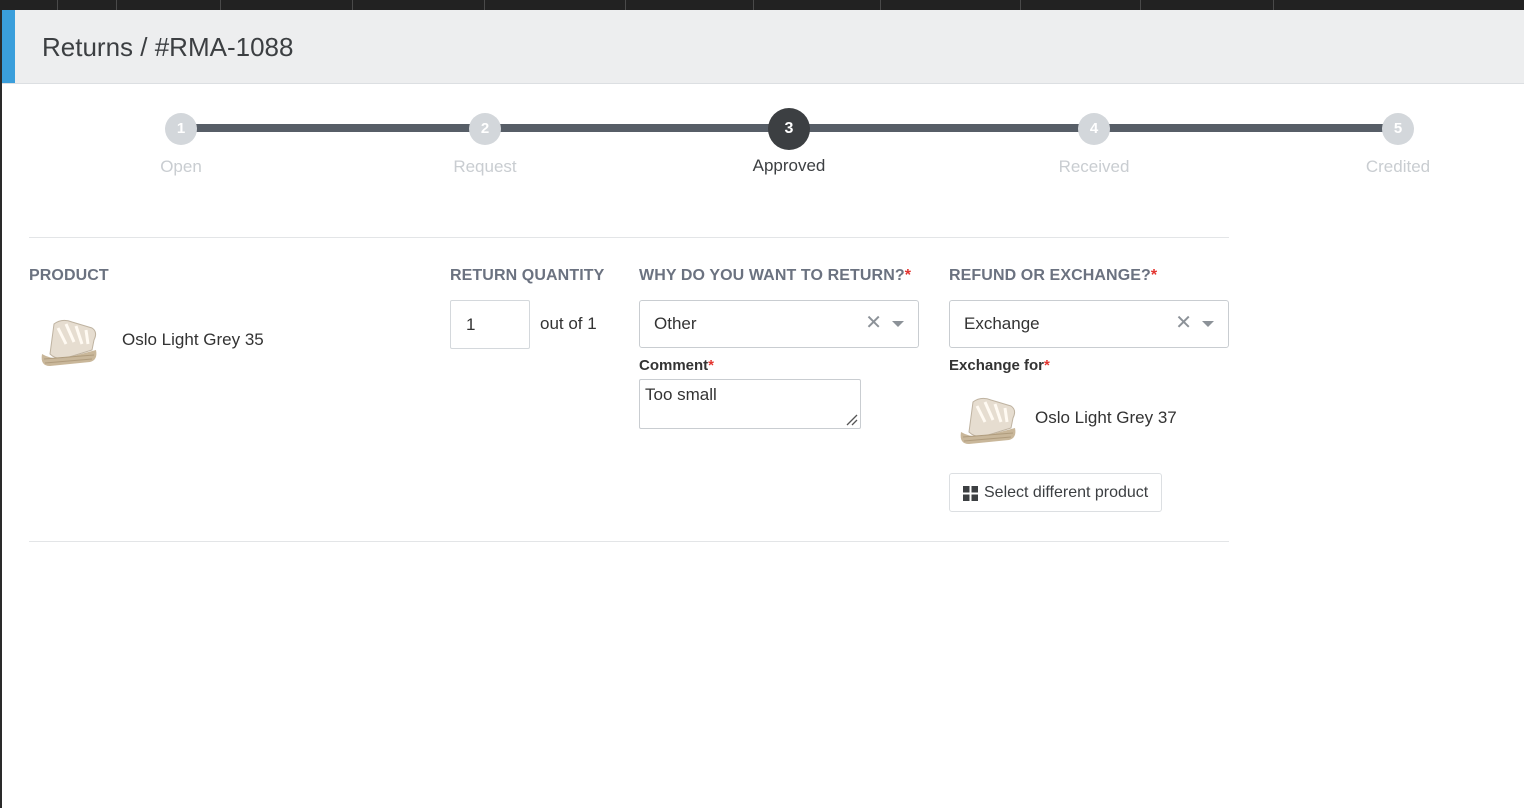 Image resolution: width=1524 pixels, height=808 pixels. What do you see at coordinates (789, 129) in the screenshot?
I see `step-number: 3` at bounding box center [789, 129].